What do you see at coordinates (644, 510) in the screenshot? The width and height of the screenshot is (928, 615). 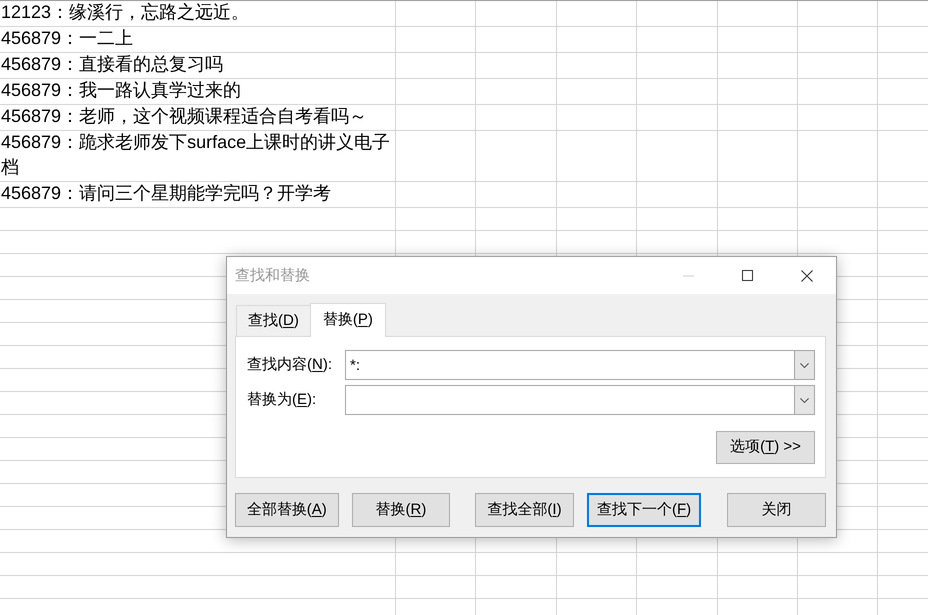 I see `dialog-button: 查找下一个(F)` at bounding box center [644, 510].